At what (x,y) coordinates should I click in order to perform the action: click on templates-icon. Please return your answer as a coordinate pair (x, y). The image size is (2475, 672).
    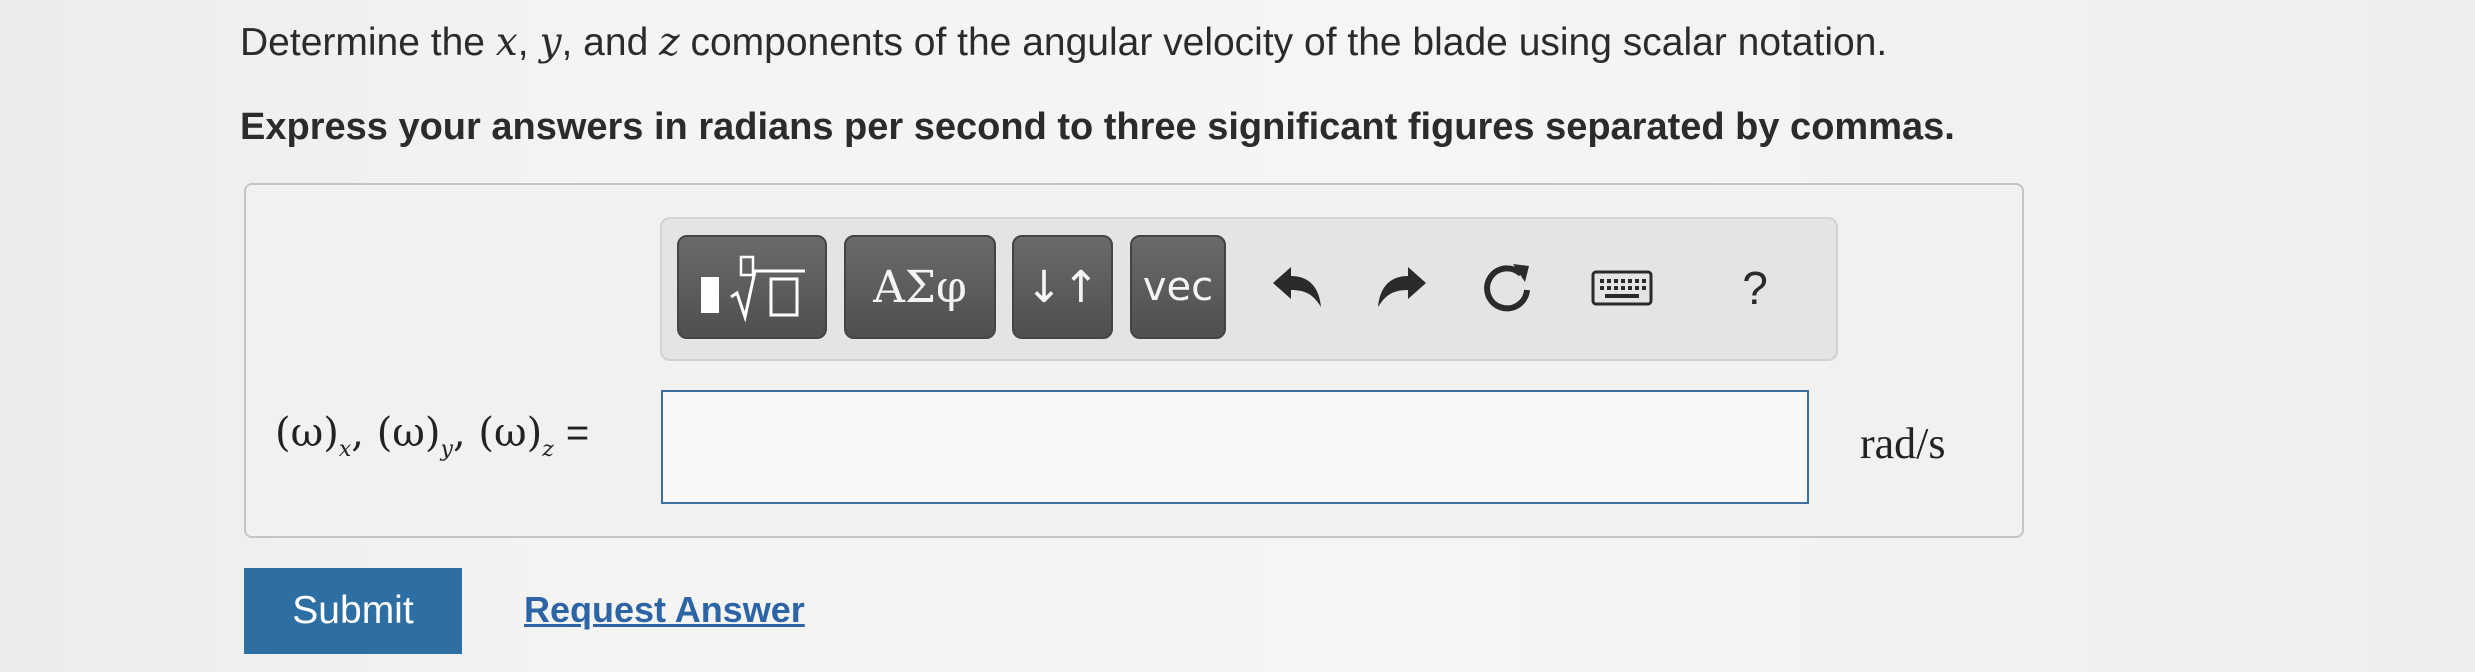
    Looking at the image, I should click on (753, 289).